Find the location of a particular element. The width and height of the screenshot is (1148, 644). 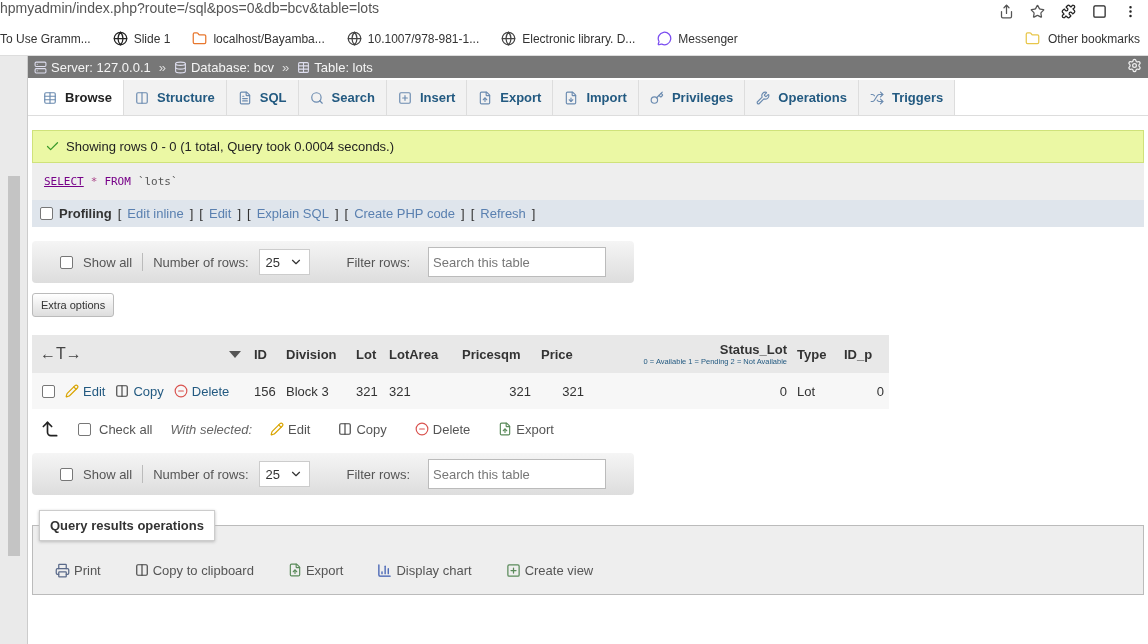

chat-bubble-icon is located at coordinates (665, 38).